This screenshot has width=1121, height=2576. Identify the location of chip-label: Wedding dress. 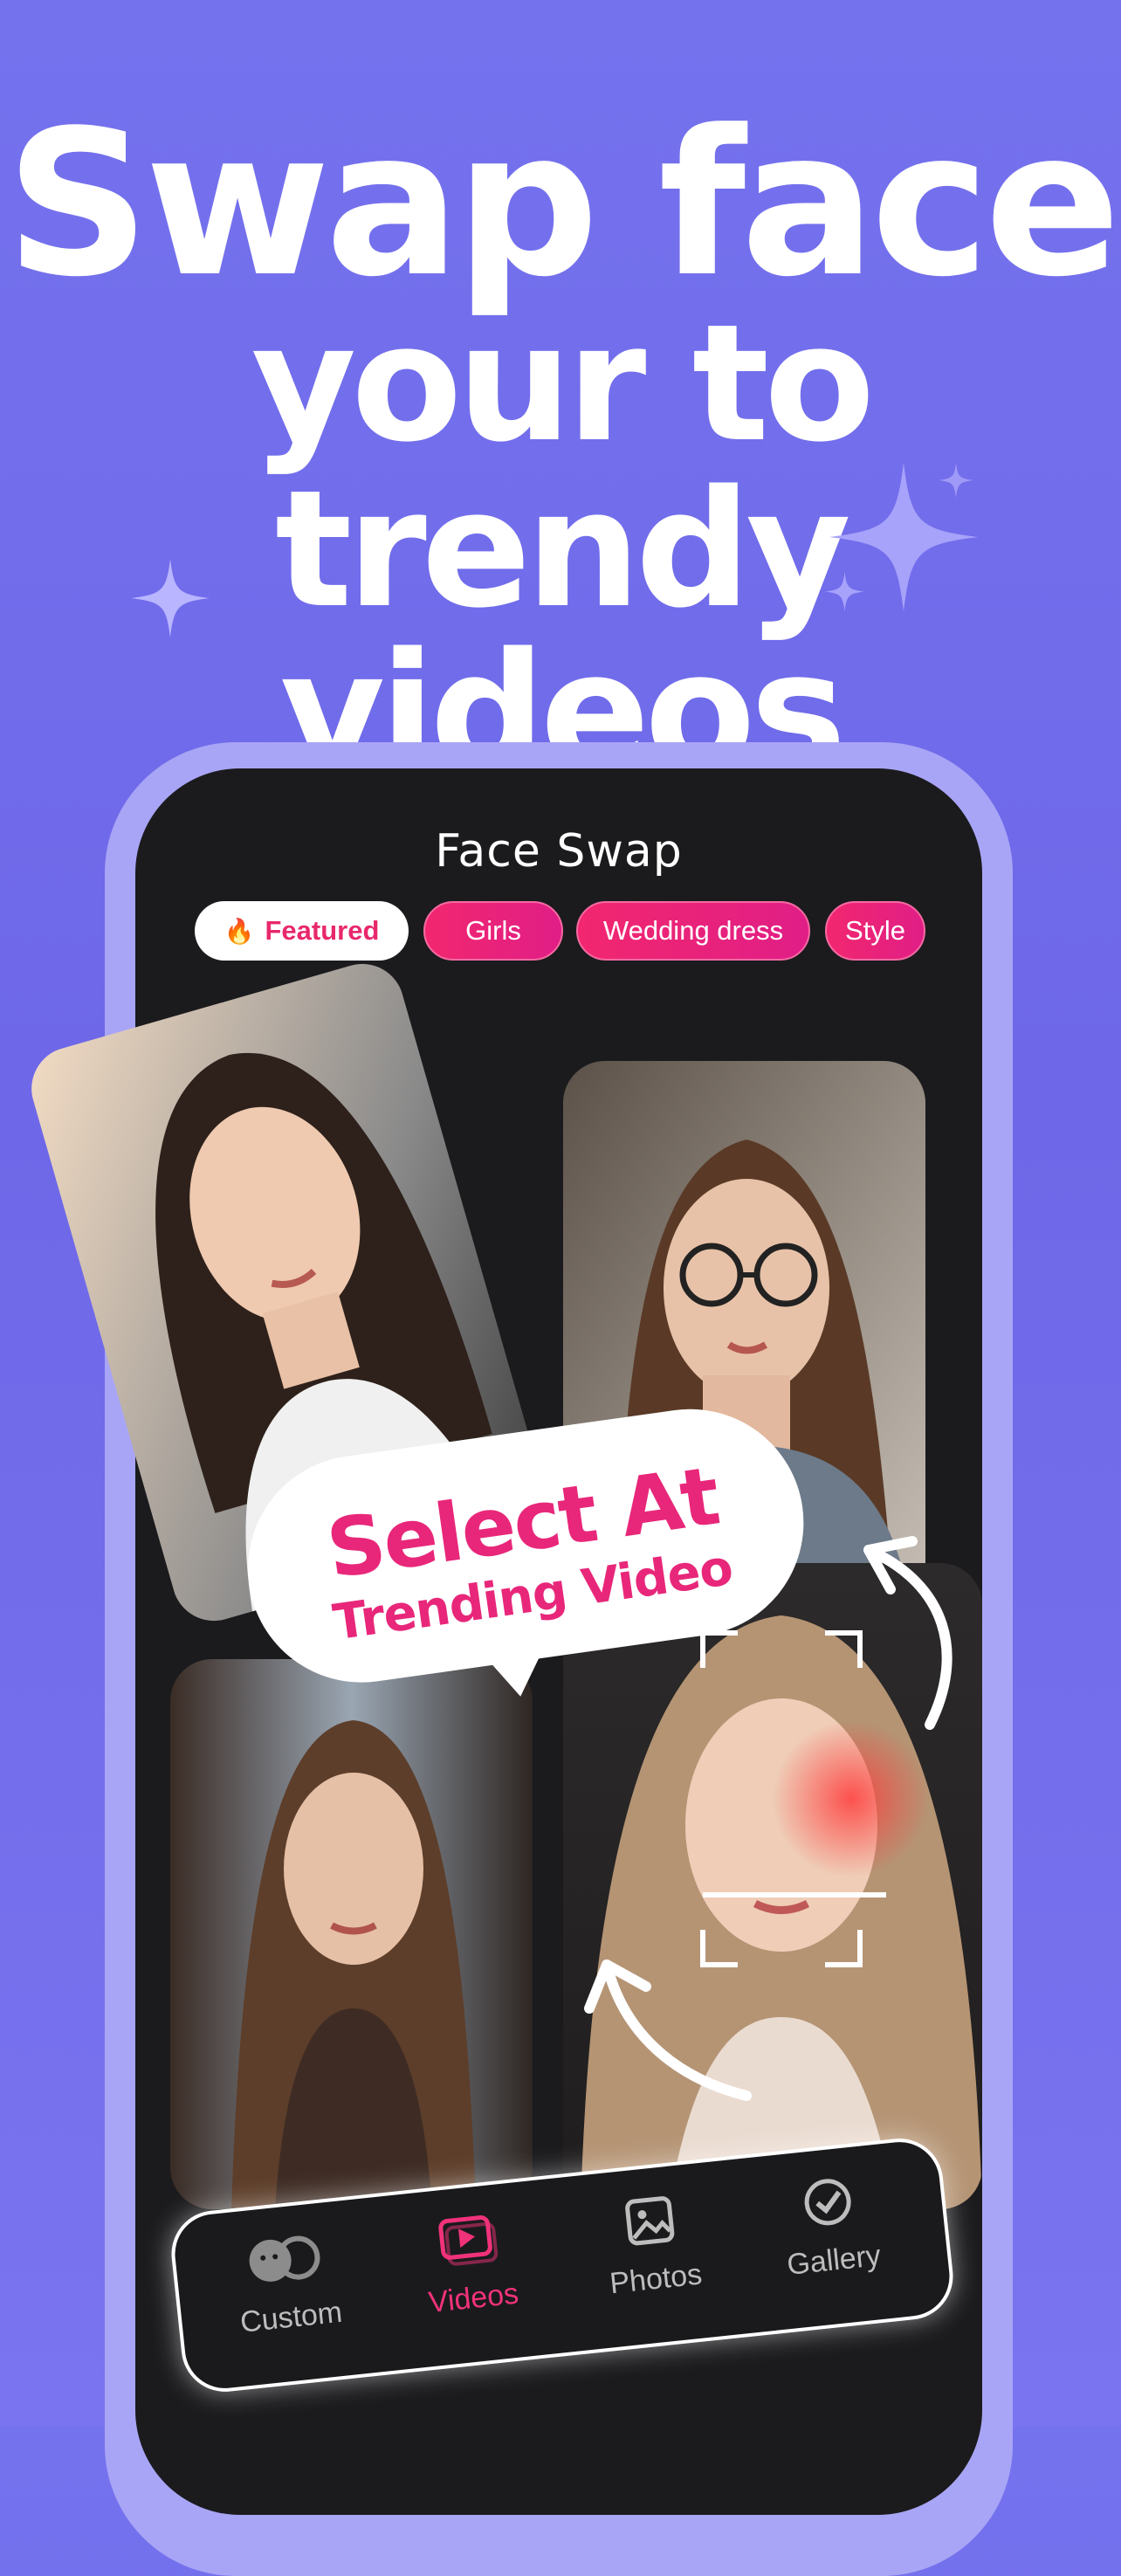
(693, 930).